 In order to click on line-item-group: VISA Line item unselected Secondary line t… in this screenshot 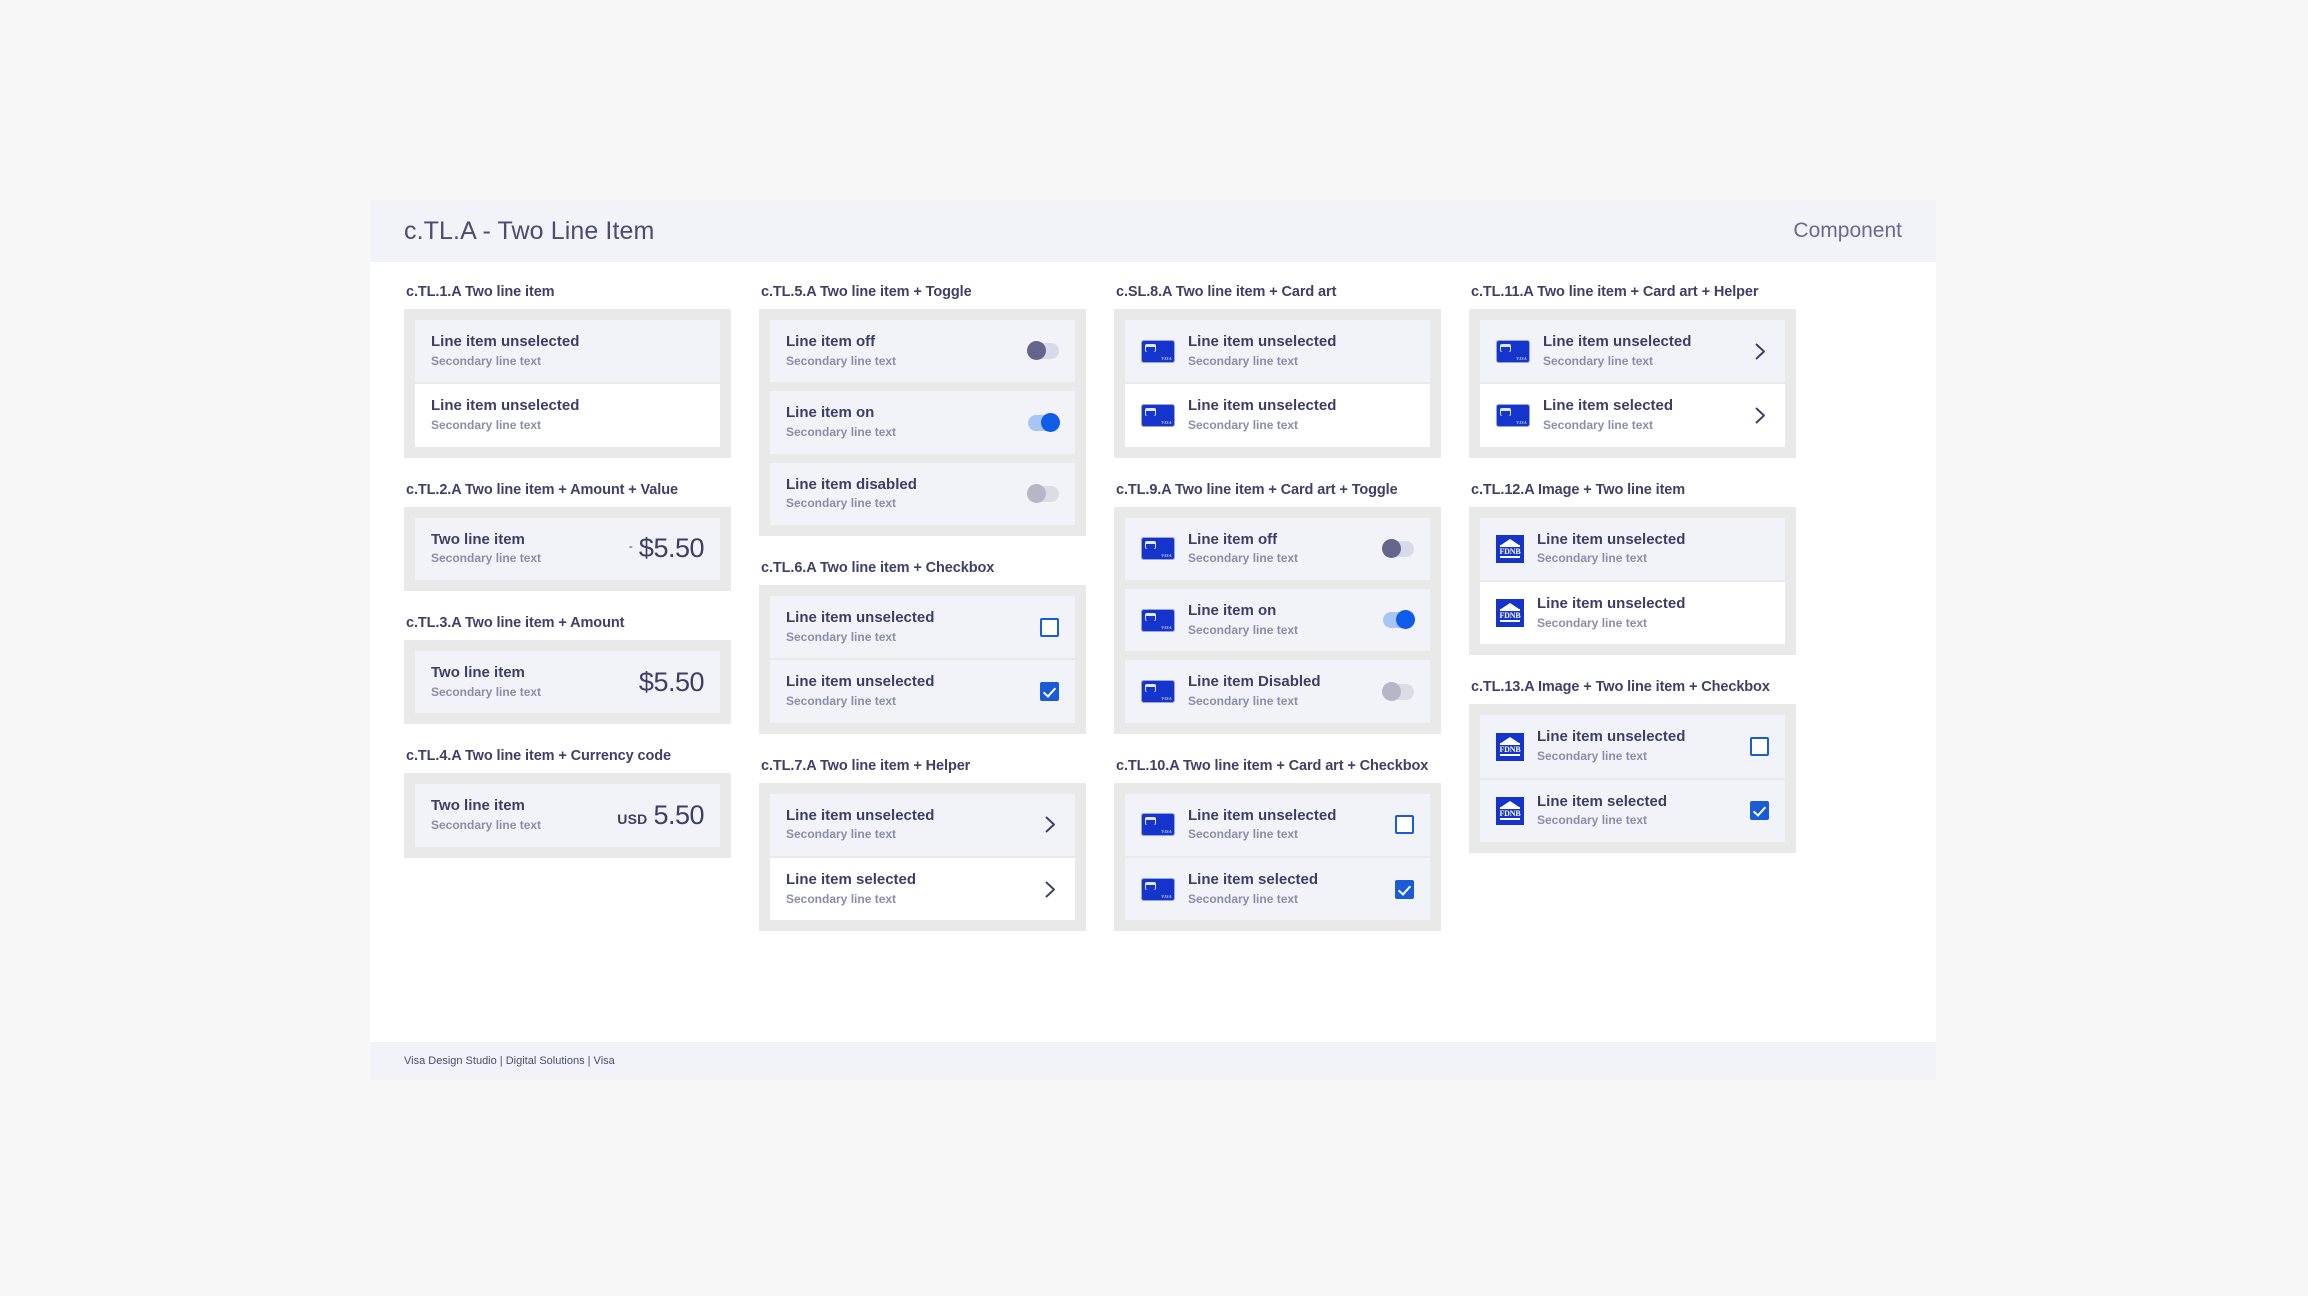, I will do `click(1277, 383)`.